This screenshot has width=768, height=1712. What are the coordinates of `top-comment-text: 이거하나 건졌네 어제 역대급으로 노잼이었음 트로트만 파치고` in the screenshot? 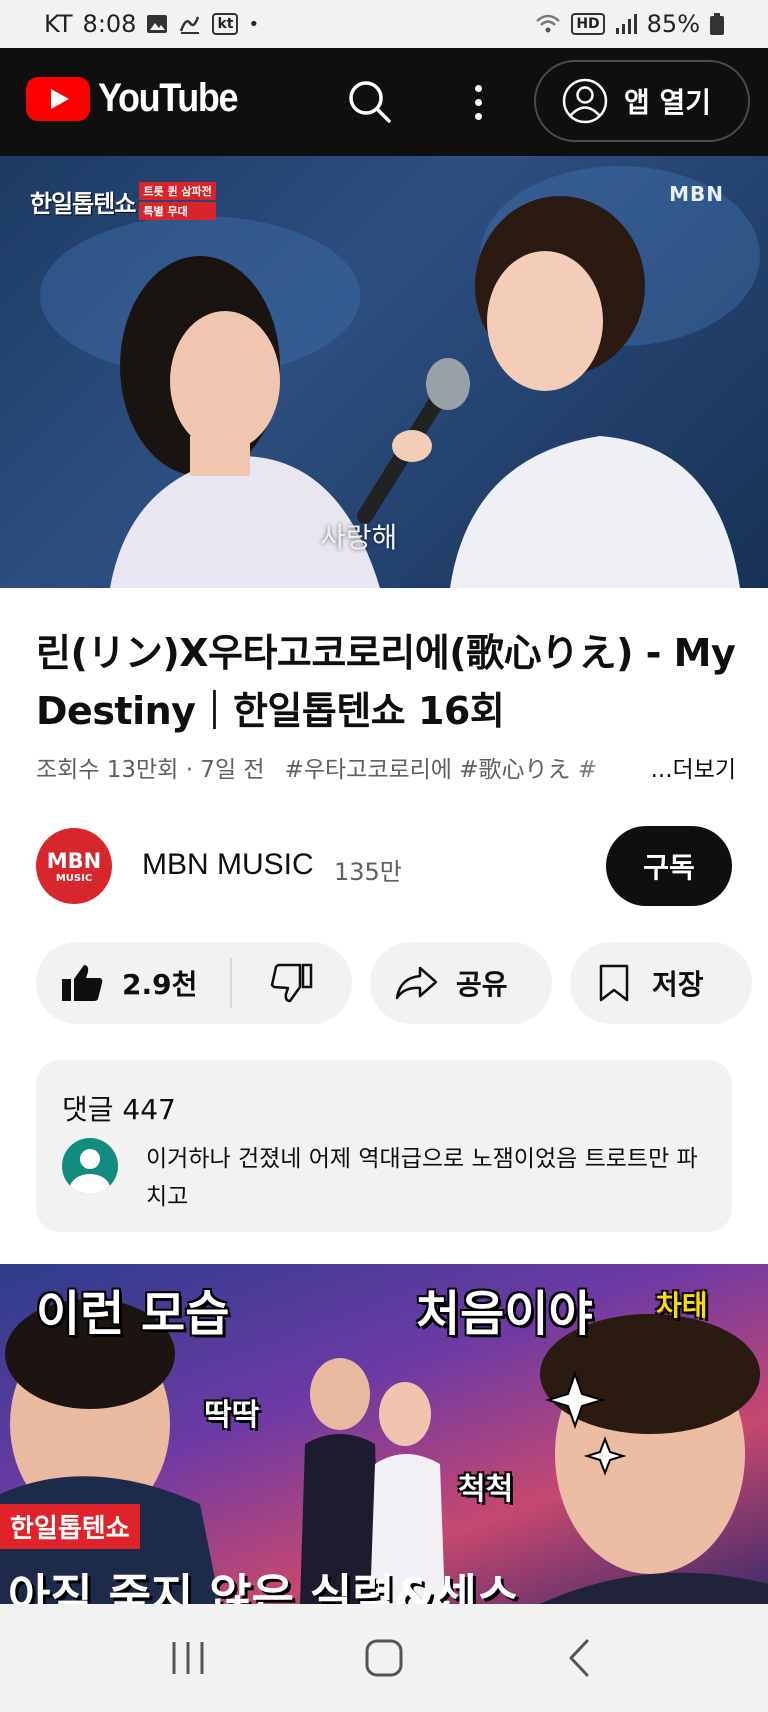 It's located at (422, 1178).